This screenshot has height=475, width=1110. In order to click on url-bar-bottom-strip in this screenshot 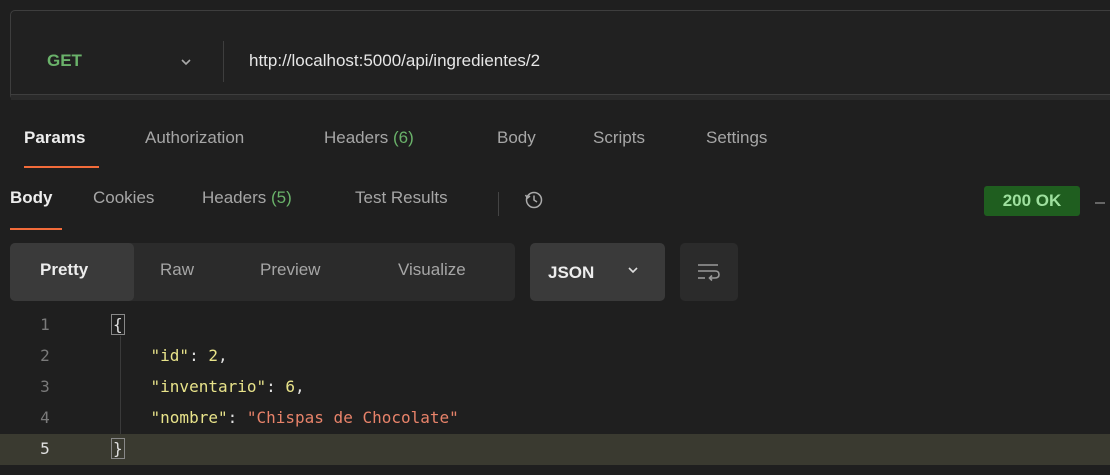, I will do `click(560, 97)`.